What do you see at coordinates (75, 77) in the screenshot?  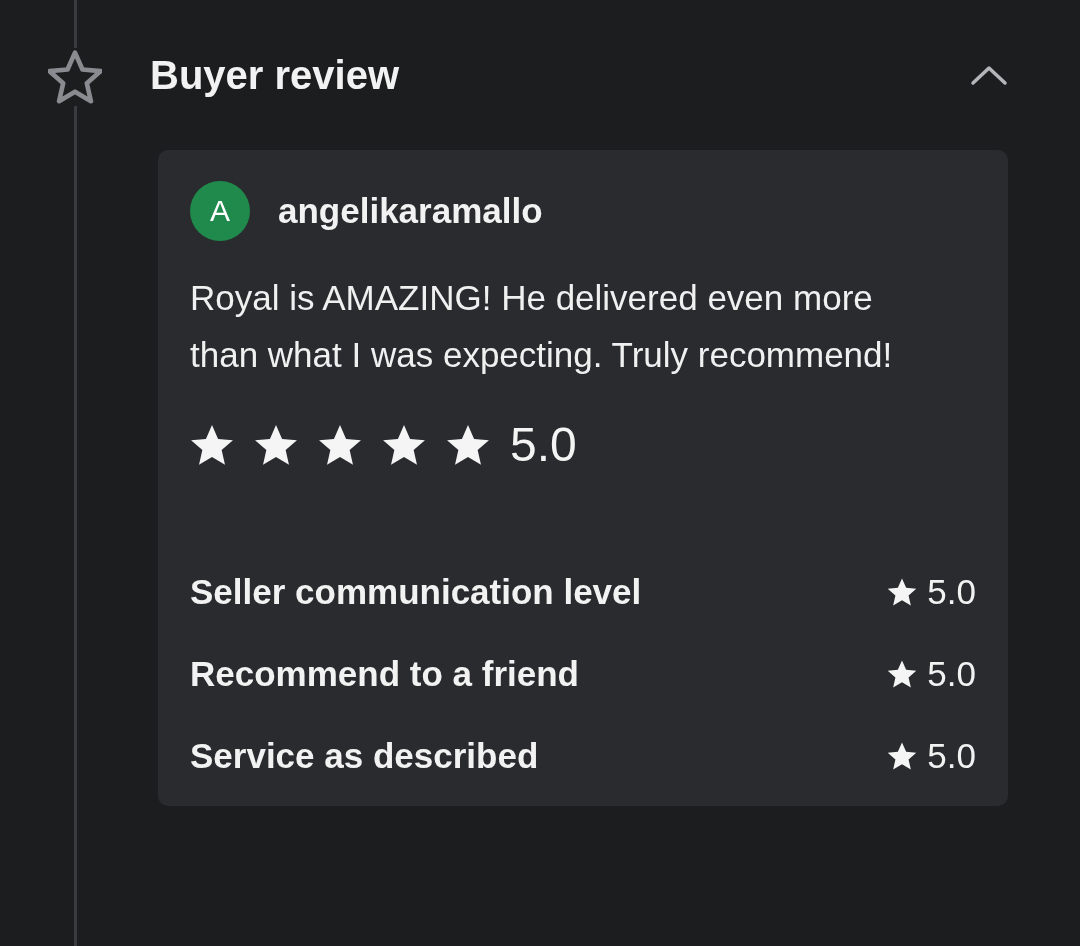 I see `star-outline-icon` at bounding box center [75, 77].